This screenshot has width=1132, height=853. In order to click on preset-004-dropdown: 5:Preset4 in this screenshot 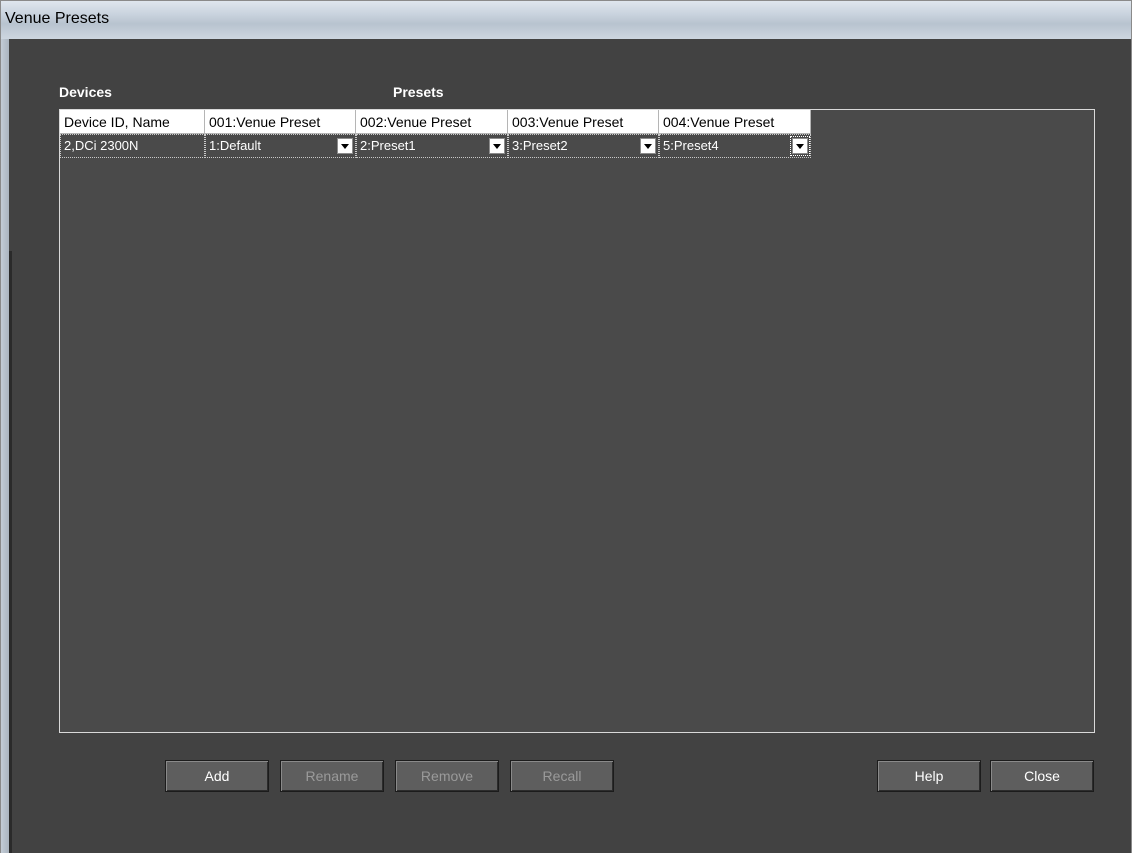, I will do `click(735, 146)`.